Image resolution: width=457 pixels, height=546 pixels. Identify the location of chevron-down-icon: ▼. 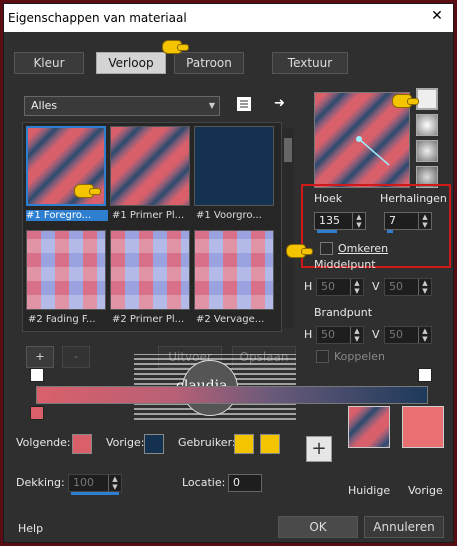
(211, 105).